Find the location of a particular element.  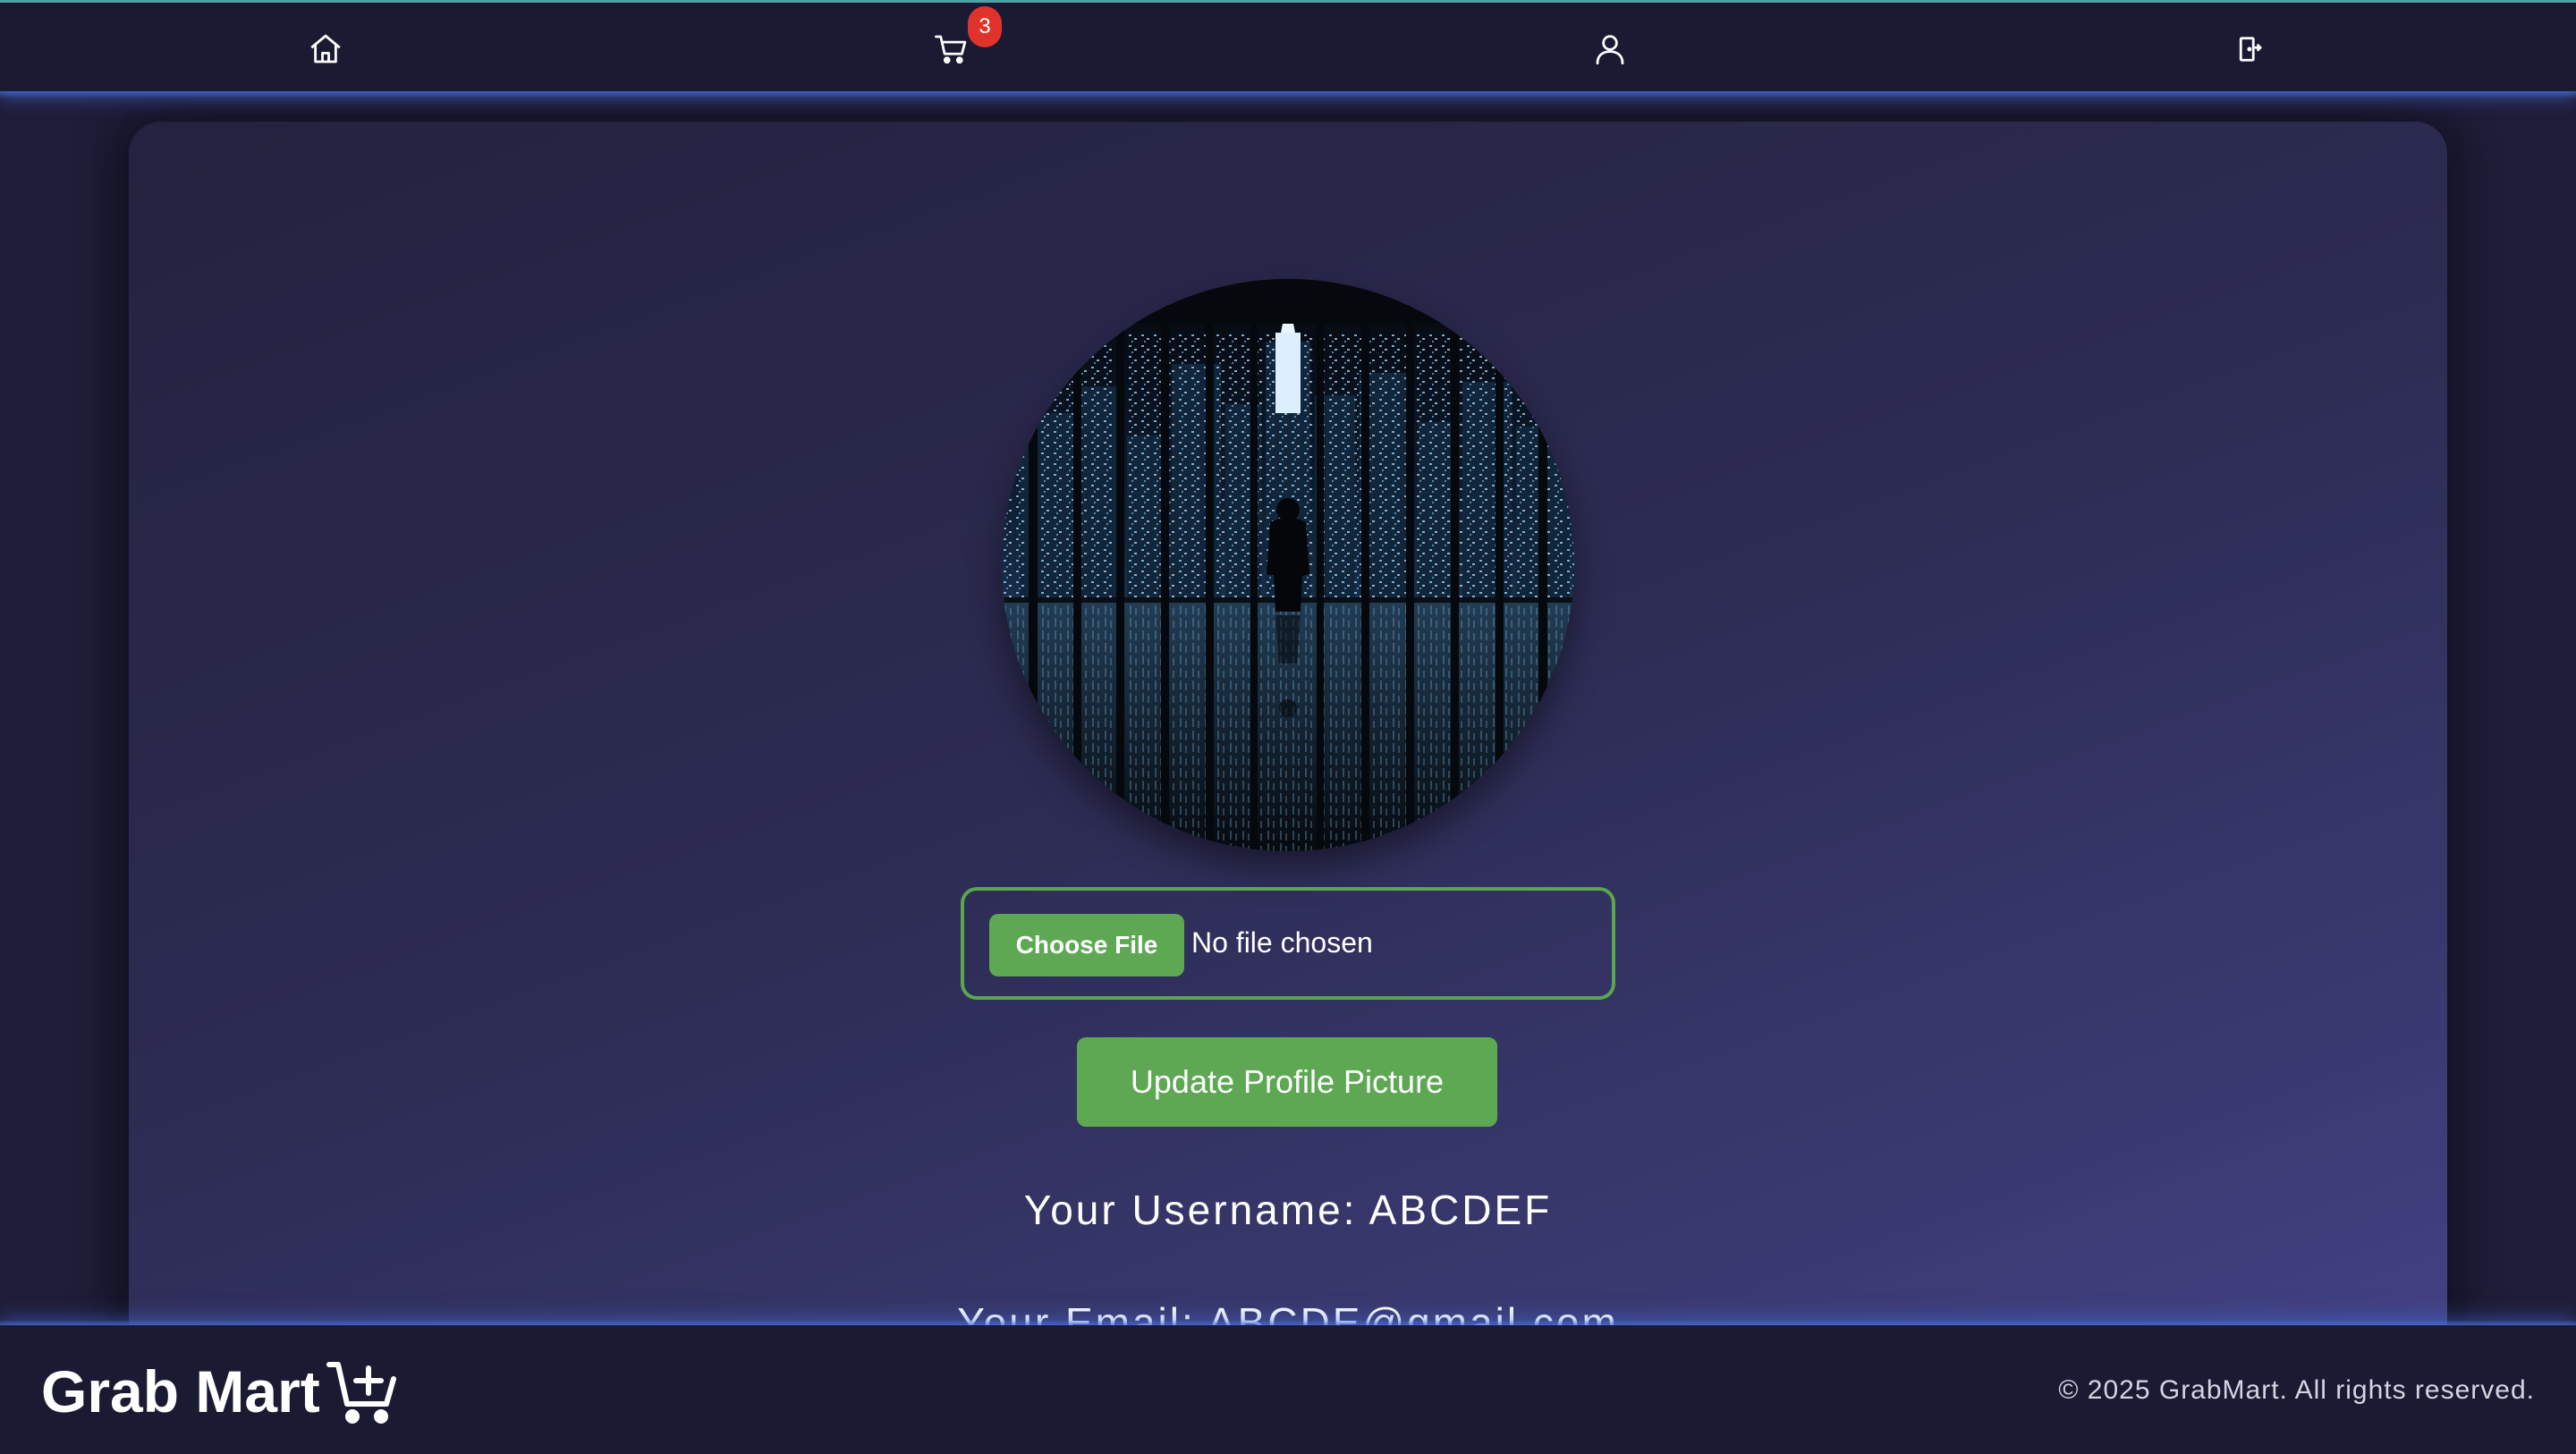

profile-picture is located at coordinates (1288, 565).